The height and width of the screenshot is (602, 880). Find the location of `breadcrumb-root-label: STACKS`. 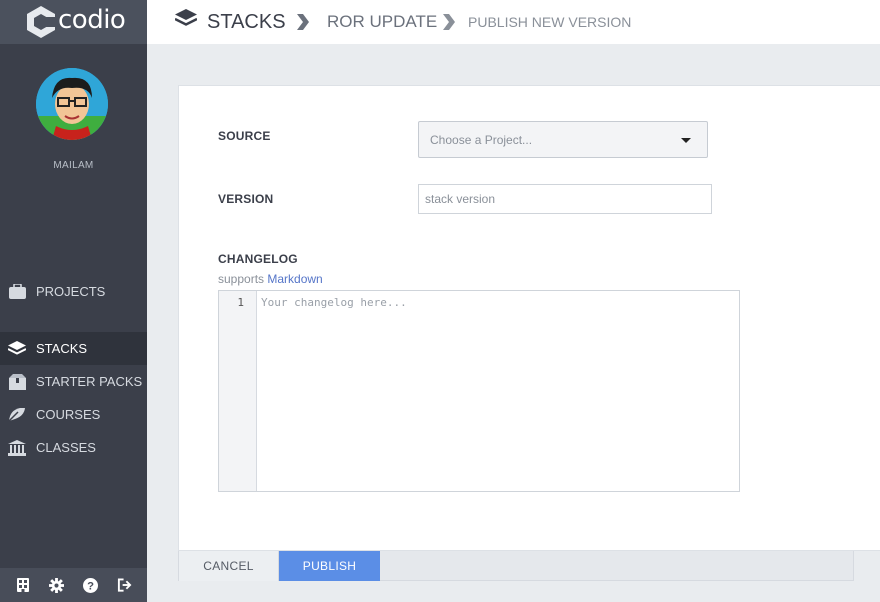

breadcrumb-root-label: STACKS is located at coordinates (246, 21).